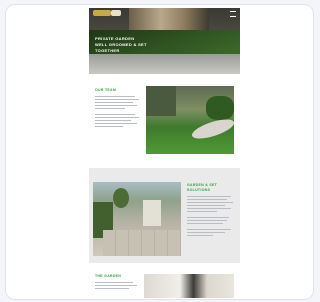 The width and height of the screenshot is (320, 302). What do you see at coordinates (161, 101) in the screenshot?
I see `garden-wall` at bounding box center [161, 101].